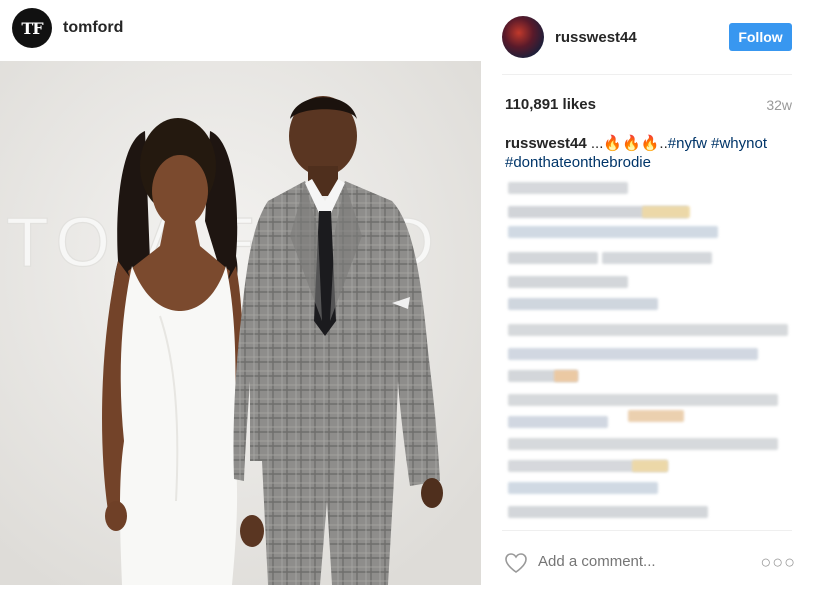 This screenshot has width=814, height=593. I want to click on tomford-logo-avatar: TF, so click(32, 28).